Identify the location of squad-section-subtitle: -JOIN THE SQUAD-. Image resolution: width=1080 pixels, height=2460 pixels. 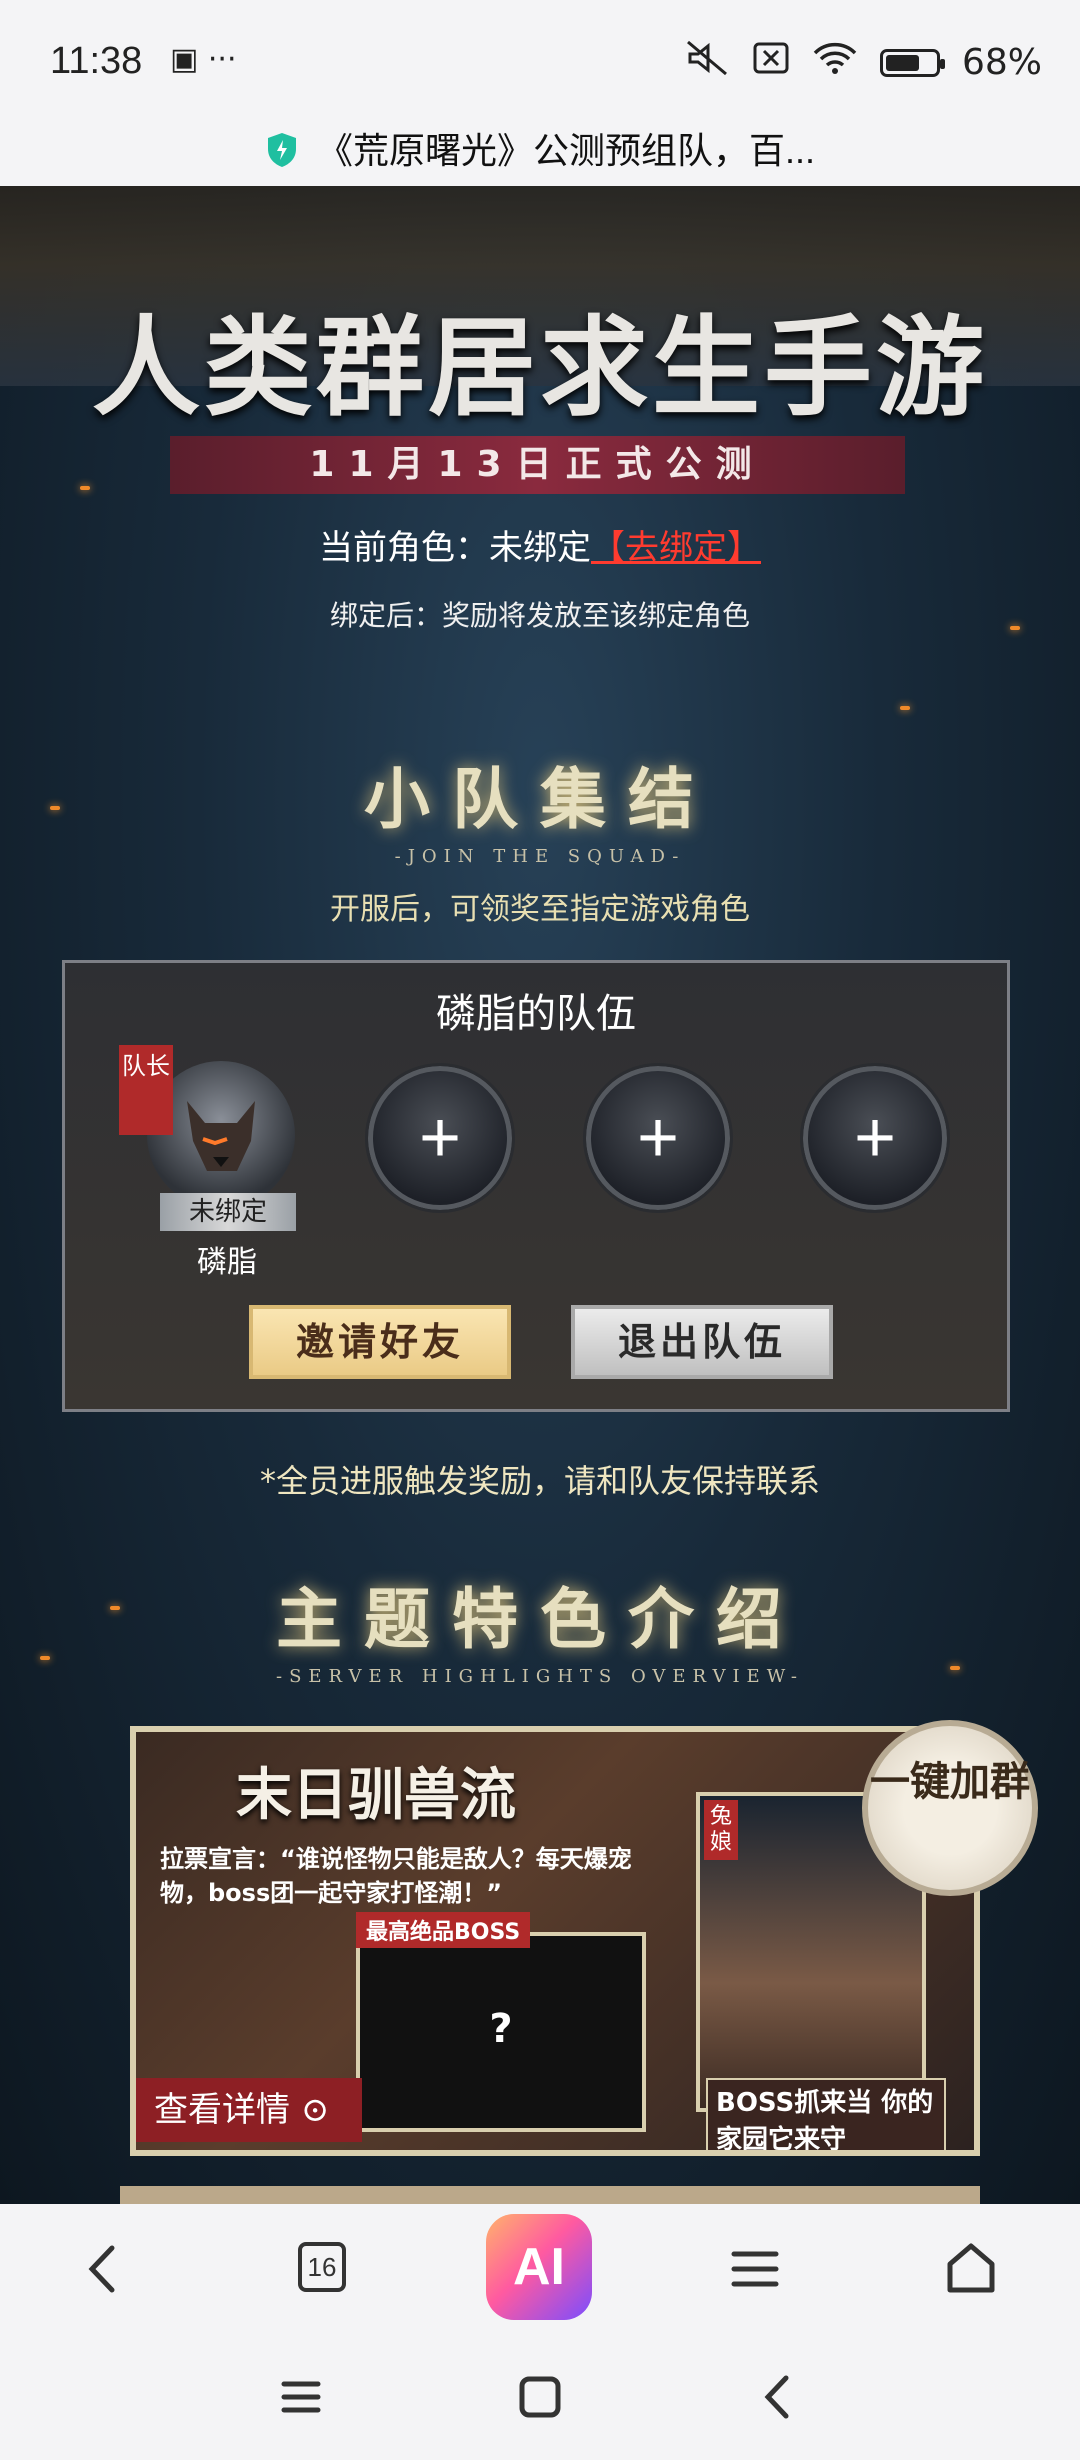
(540, 856).